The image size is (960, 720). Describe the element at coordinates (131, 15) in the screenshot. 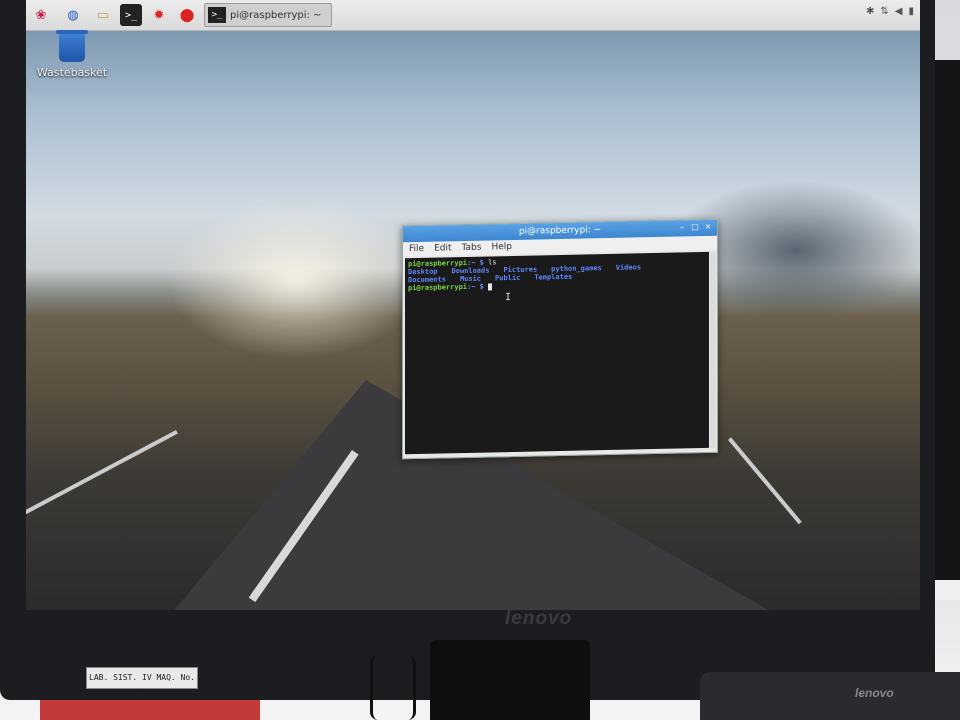

I see `terminal-launcher-icon: >_` at that location.